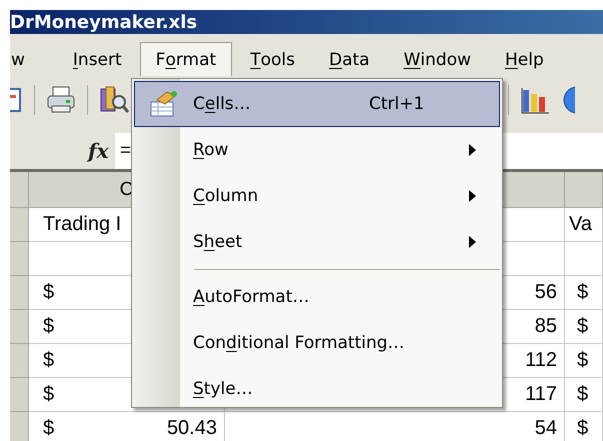  What do you see at coordinates (584, 225) in the screenshot?
I see `table-cell: Va` at bounding box center [584, 225].